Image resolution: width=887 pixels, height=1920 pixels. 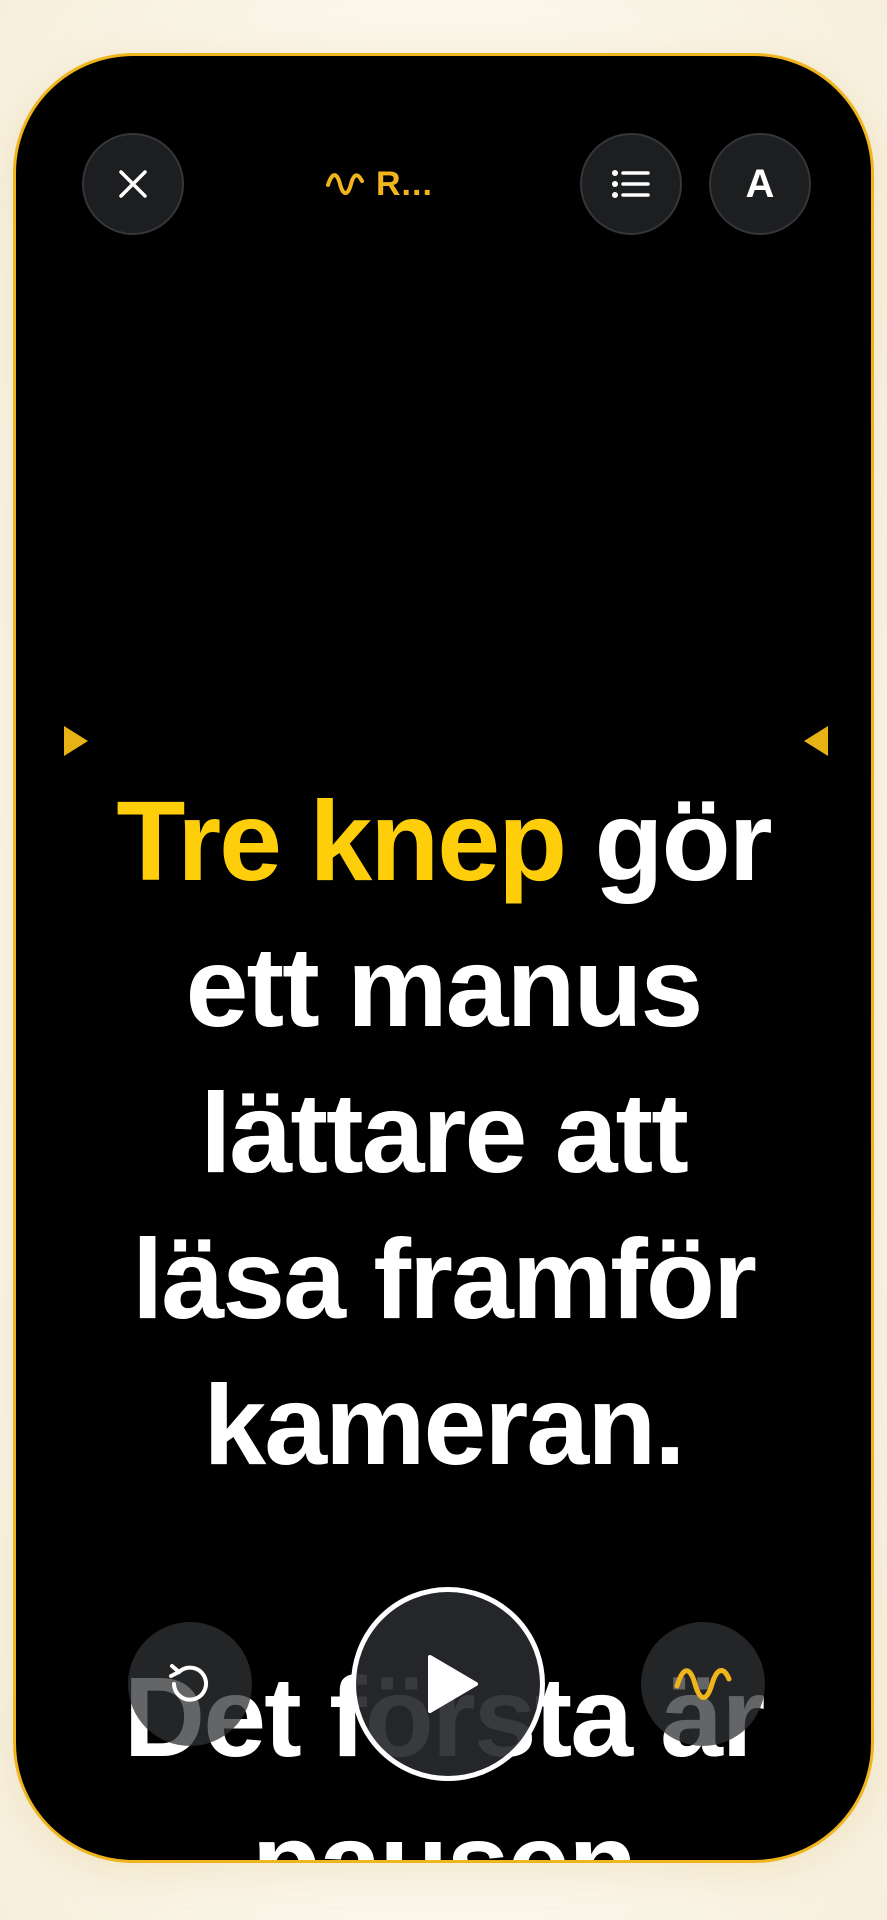 I want to click on restart-button, so click(x=190, y=1684).